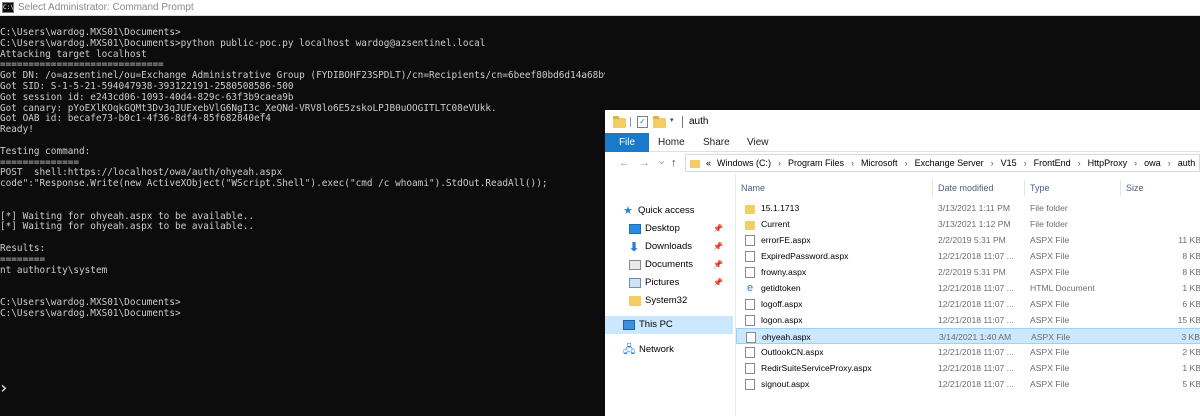 This screenshot has width=1200, height=416. I want to click on breadcrumb-overflow-icon: «, so click(708, 163).